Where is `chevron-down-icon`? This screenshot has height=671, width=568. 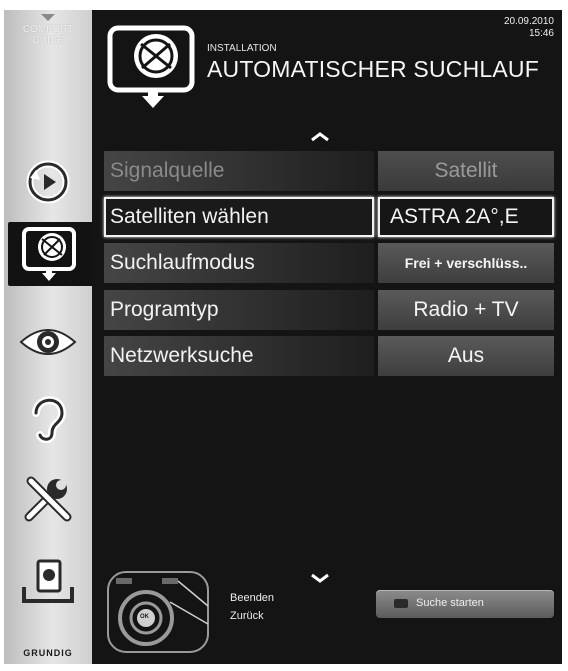
chevron-down-icon is located at coordinates (320, 578).